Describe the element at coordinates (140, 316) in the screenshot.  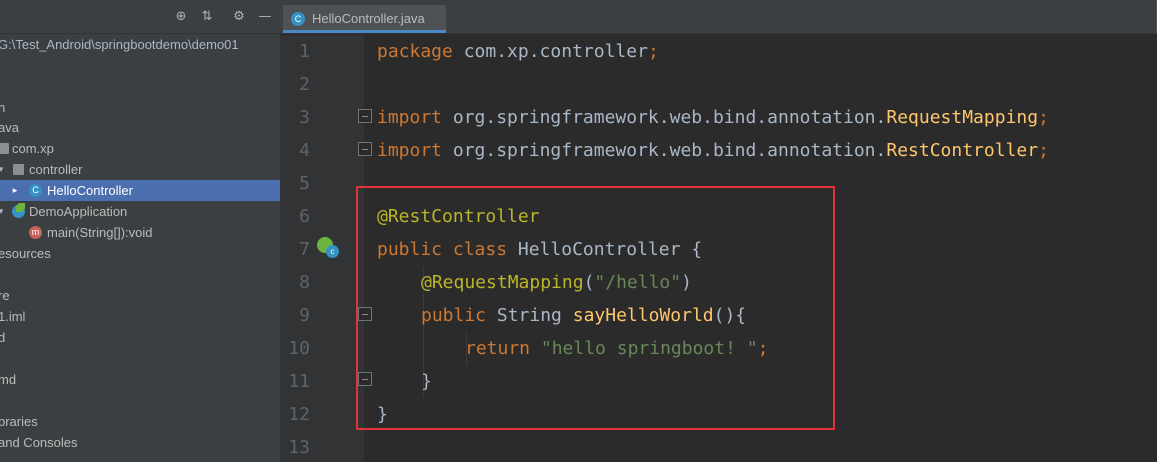
I see `tree-item-iml: 1.iml` at that location.